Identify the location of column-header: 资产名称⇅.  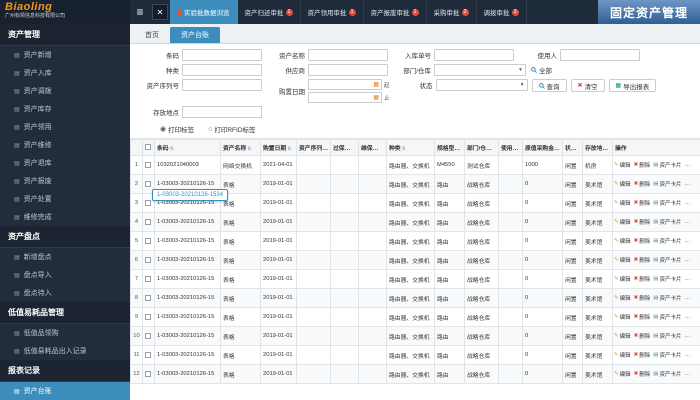
(240, 147).